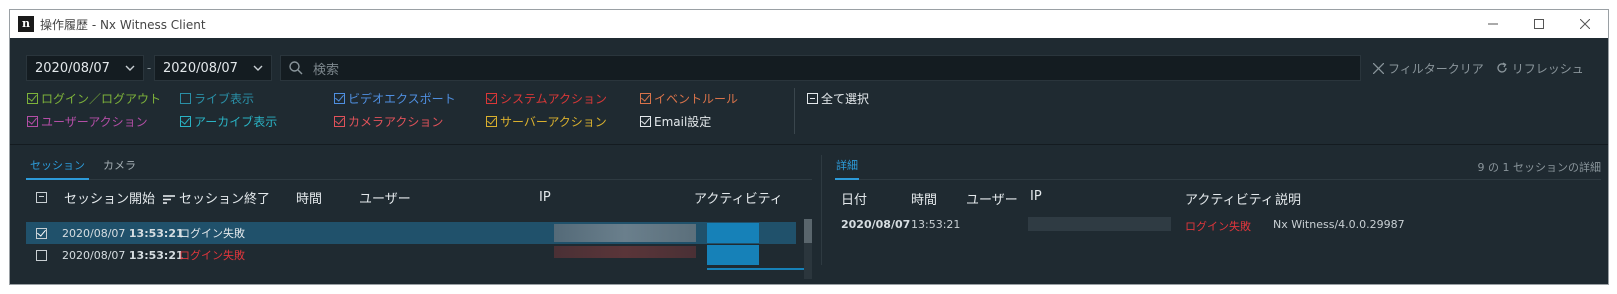  I want to click on date-from-value: 2020/08/07, so click(72, 68).